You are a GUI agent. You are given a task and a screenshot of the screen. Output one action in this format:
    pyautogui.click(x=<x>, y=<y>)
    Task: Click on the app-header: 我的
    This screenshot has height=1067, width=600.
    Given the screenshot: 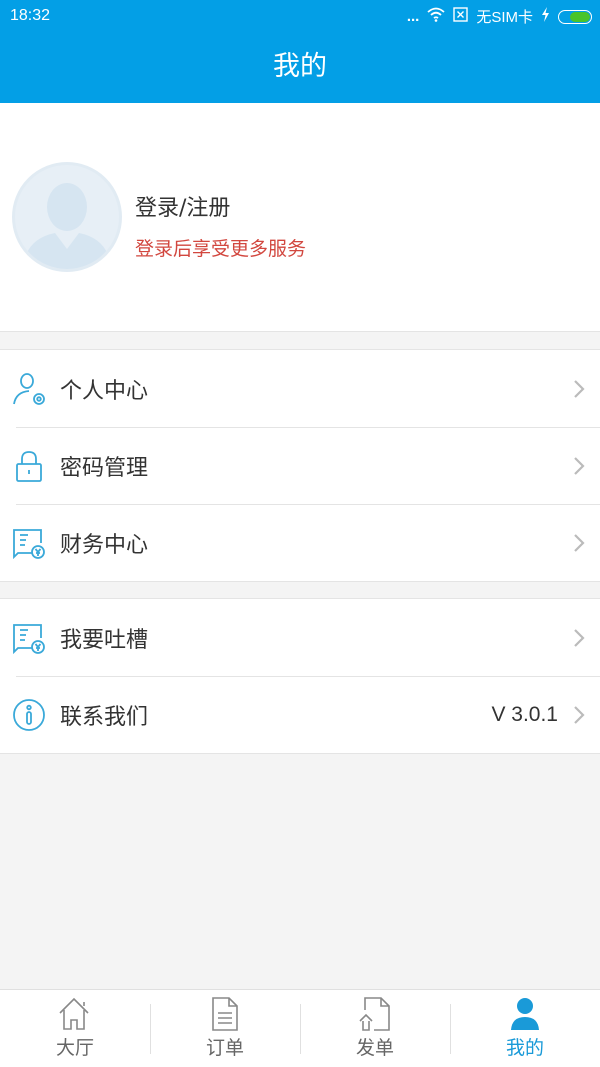 What is the action you would take?
    pyautogui.click(x=300, y=67)
    